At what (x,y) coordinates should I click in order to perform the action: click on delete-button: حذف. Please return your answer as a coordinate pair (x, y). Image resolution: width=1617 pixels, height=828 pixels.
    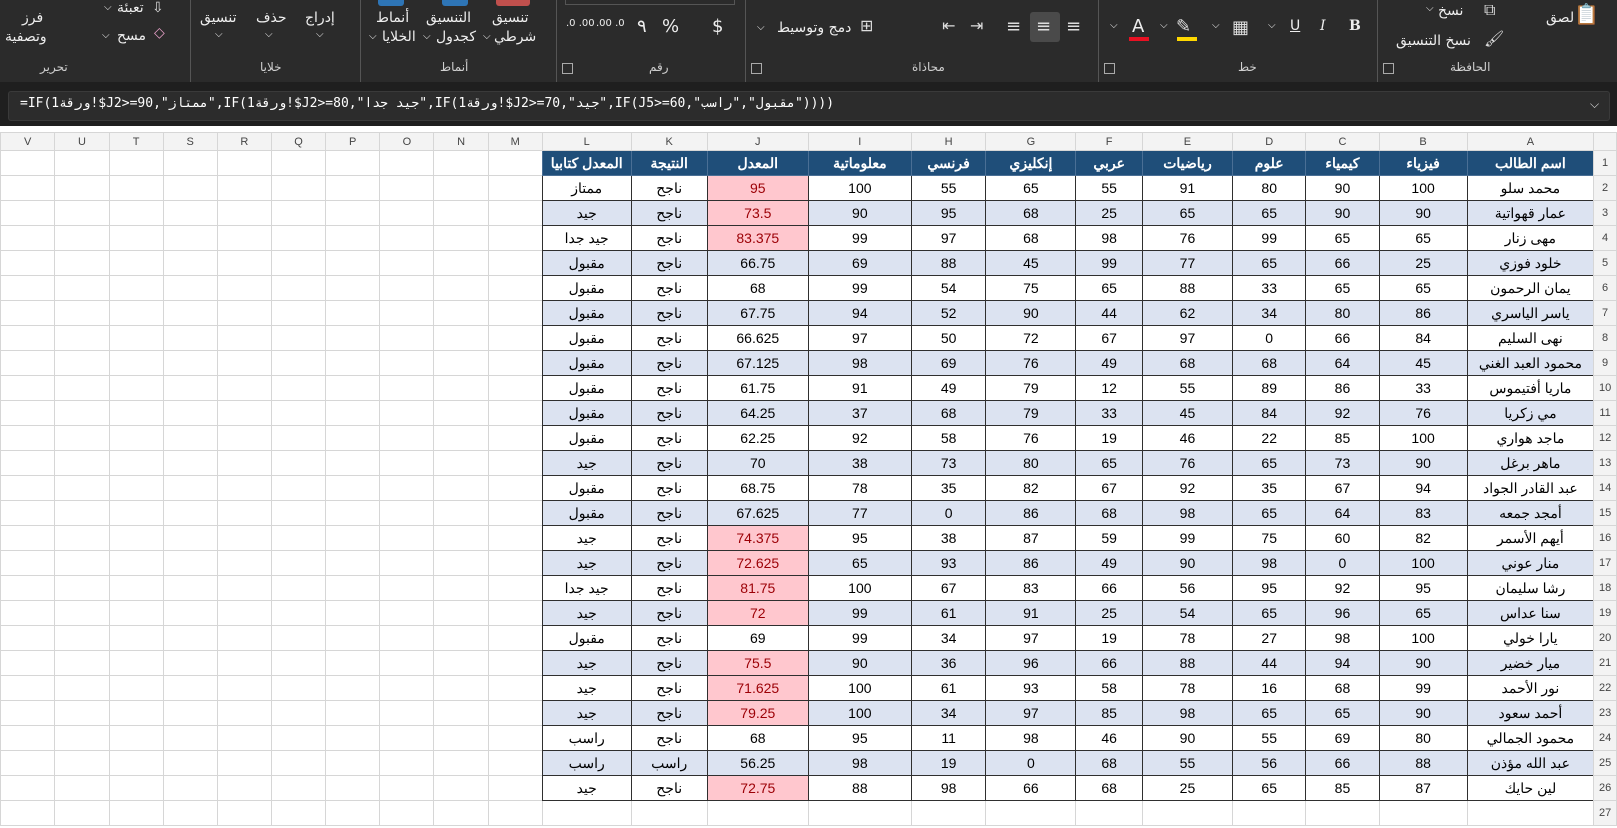
    Looking at the image, I should click on (271, 18).